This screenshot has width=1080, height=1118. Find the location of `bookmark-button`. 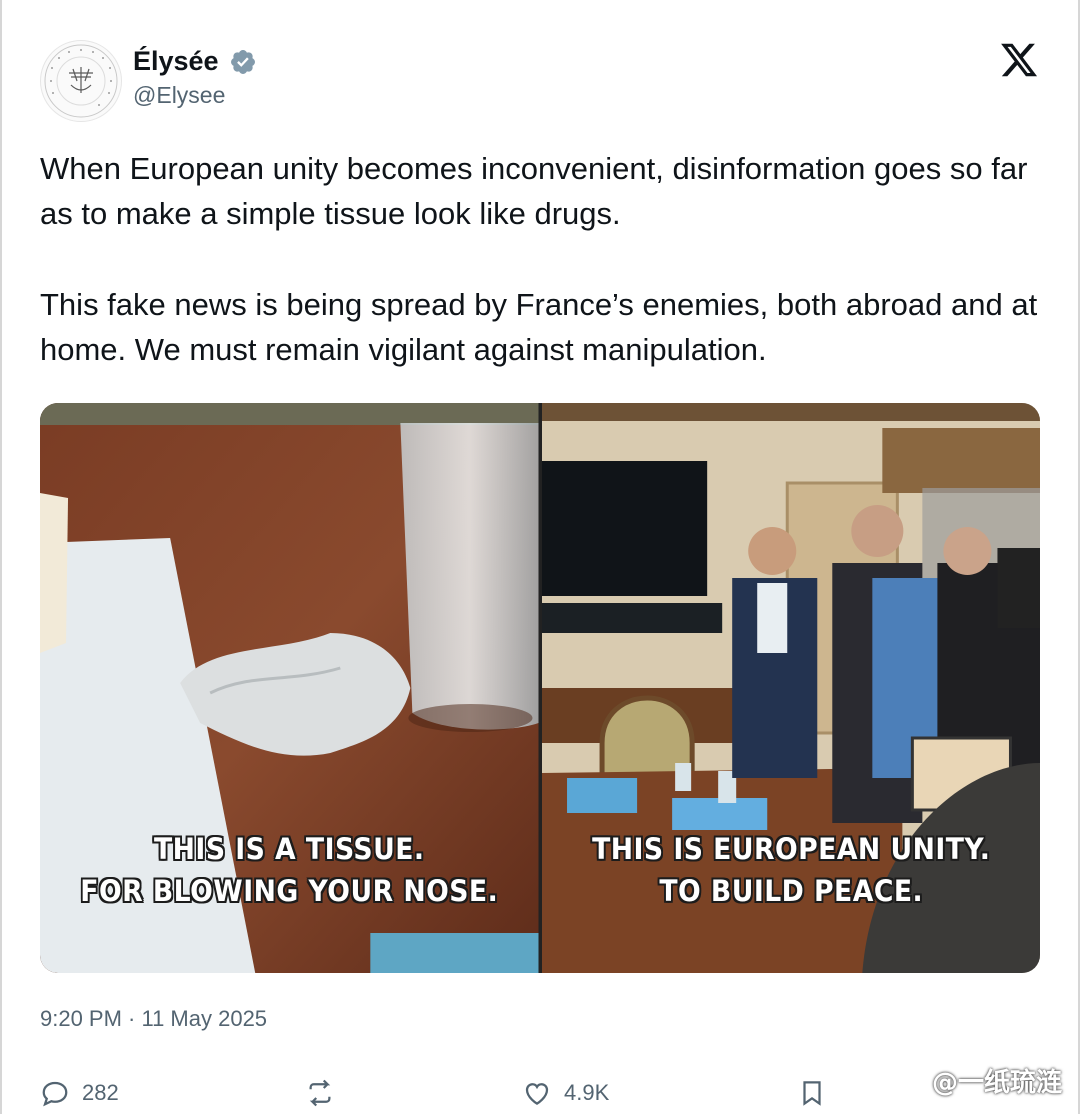

bookmark-button is located at coordinates (812, 1093).